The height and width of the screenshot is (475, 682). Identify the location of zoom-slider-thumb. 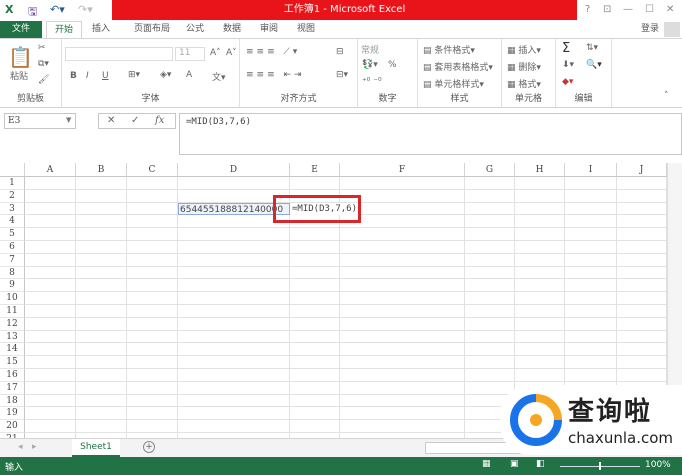
(600, 466).